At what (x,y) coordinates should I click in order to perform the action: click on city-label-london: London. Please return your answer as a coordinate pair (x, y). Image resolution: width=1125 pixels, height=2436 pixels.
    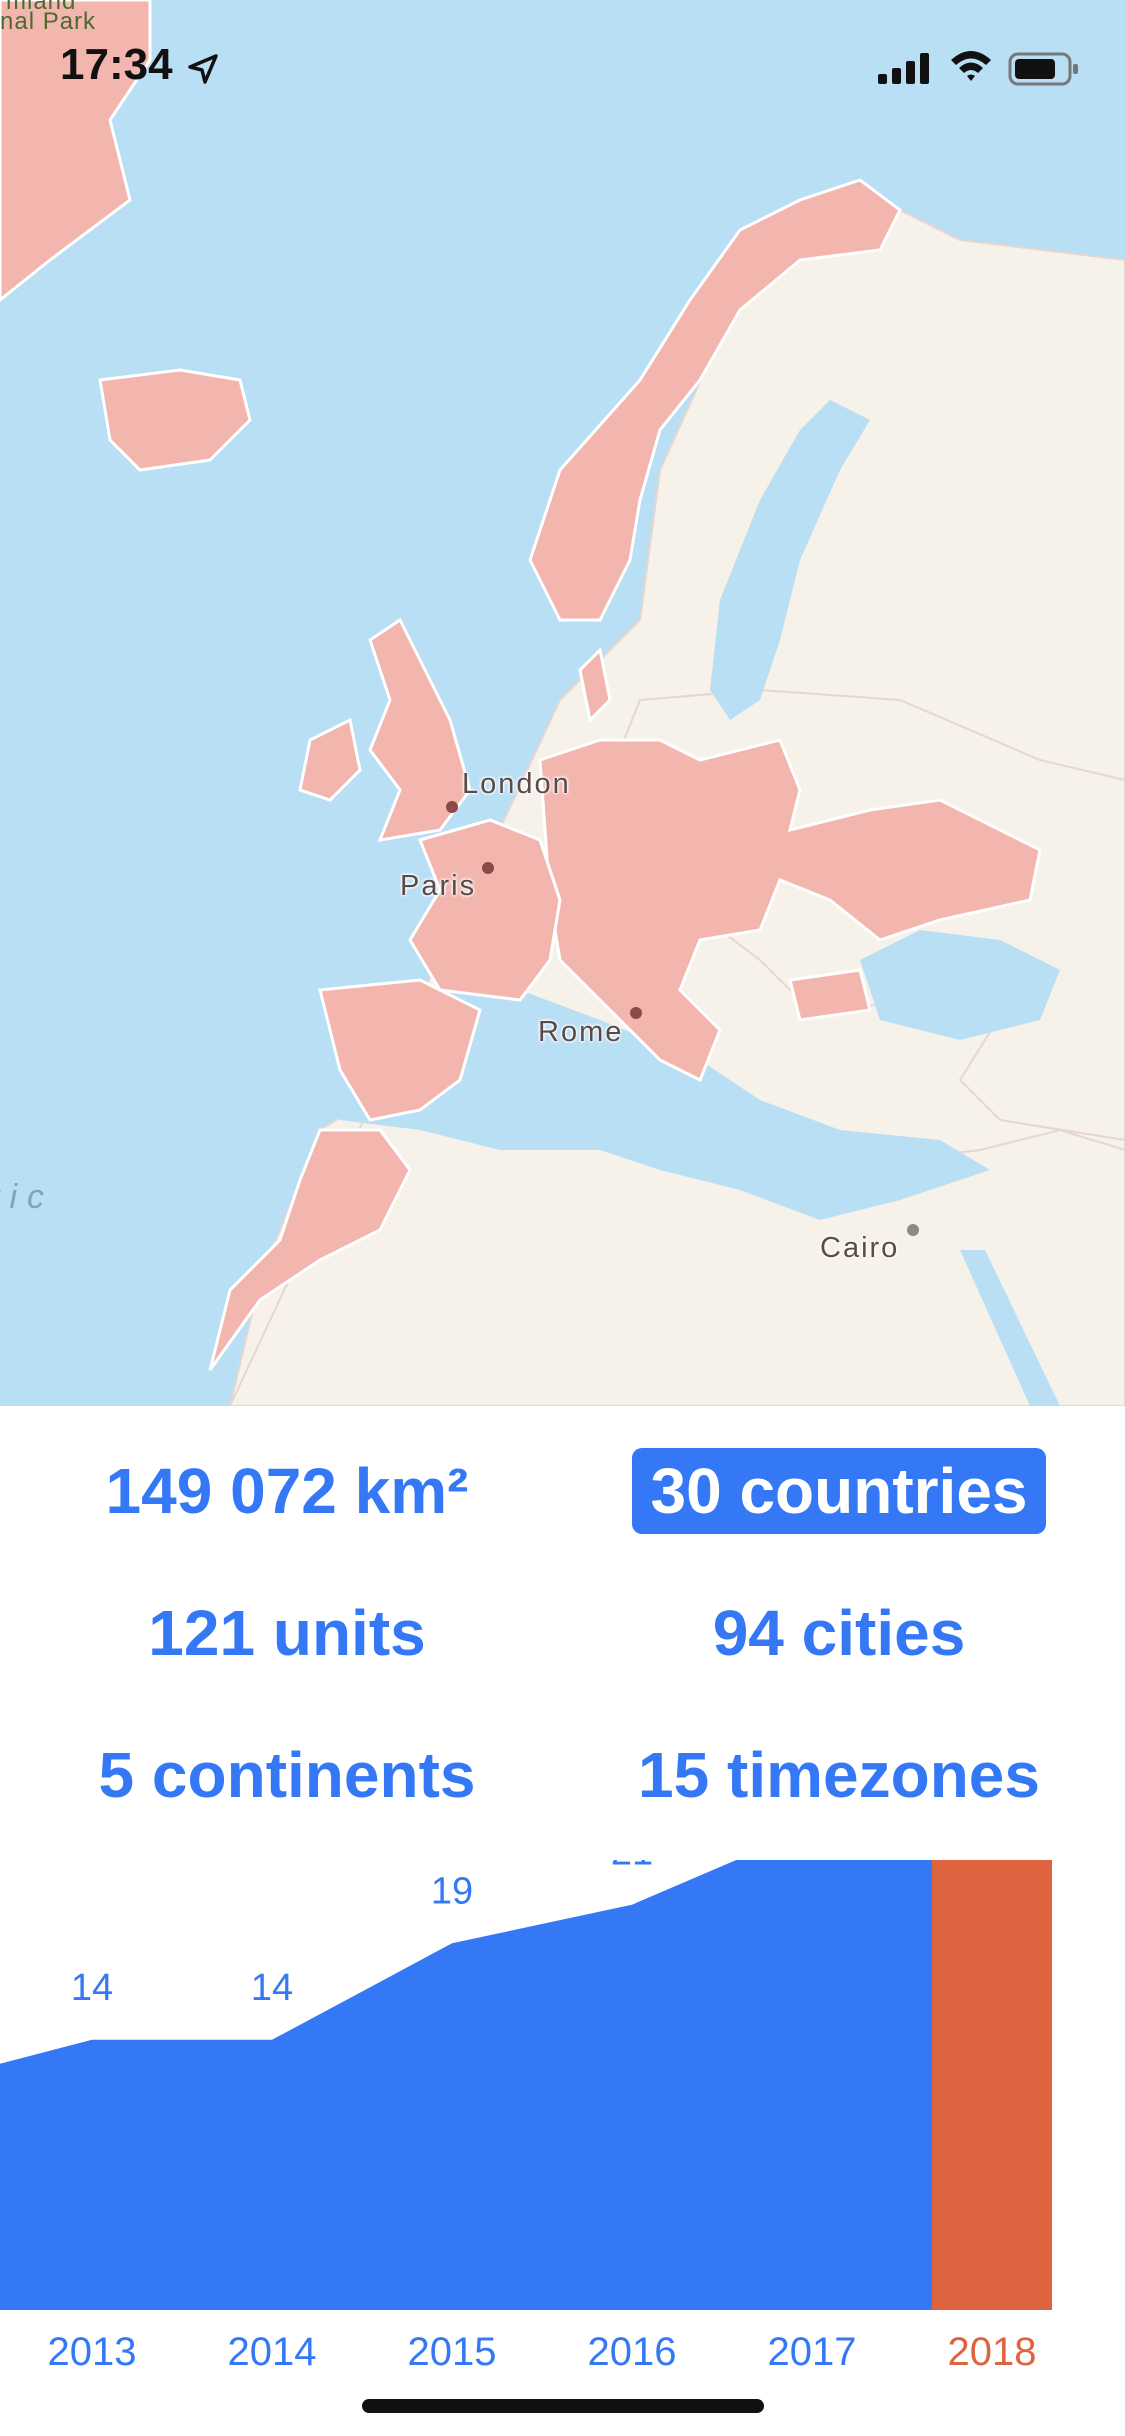
    Looking at the image, I should click on (516, 784).